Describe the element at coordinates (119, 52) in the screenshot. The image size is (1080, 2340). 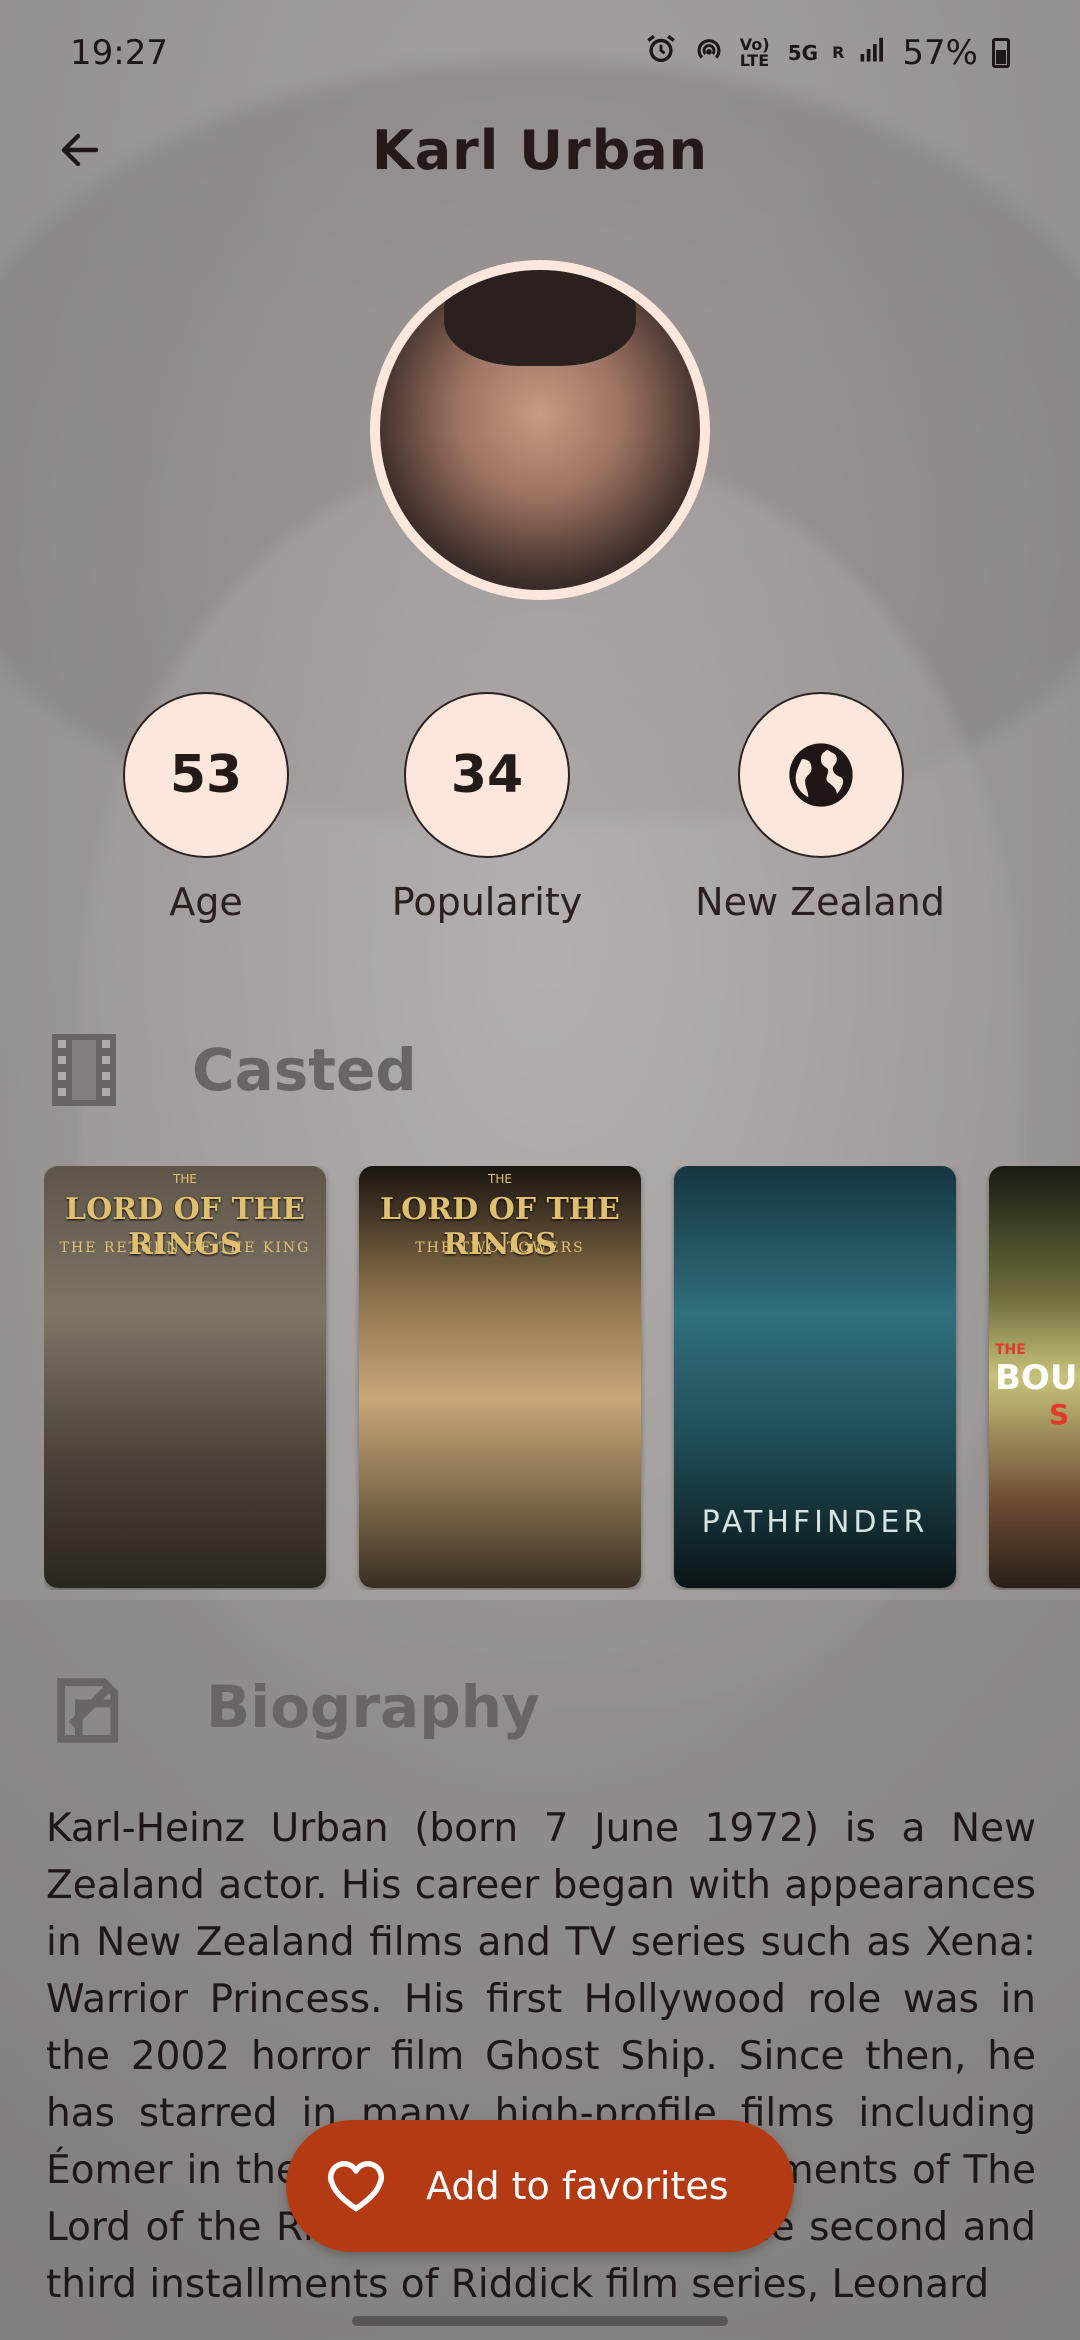
I see `status-time: 19:27` at that location.